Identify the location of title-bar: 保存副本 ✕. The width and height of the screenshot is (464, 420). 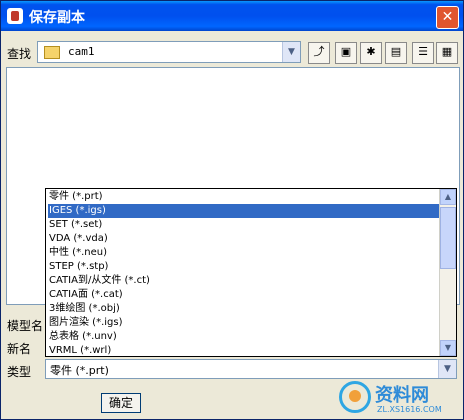
(232, 16).